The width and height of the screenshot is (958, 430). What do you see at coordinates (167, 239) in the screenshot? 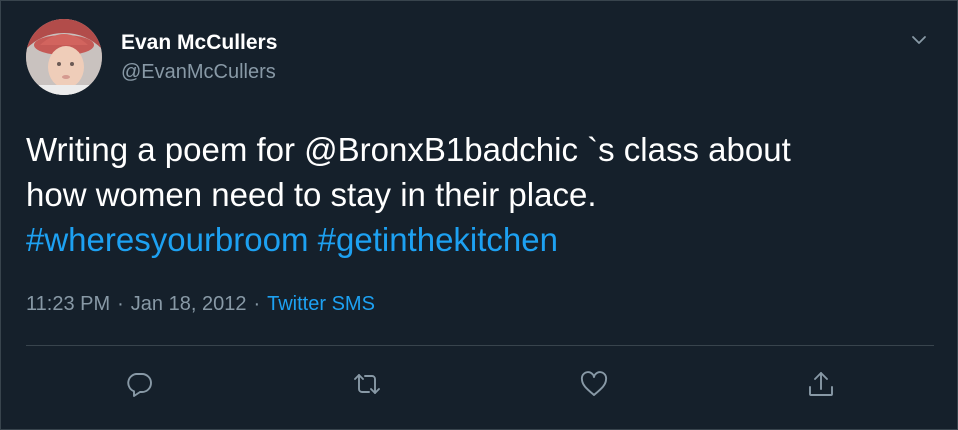
I see `hashtag-link: #wheresyourbroom` at bounding box center [167, 239].